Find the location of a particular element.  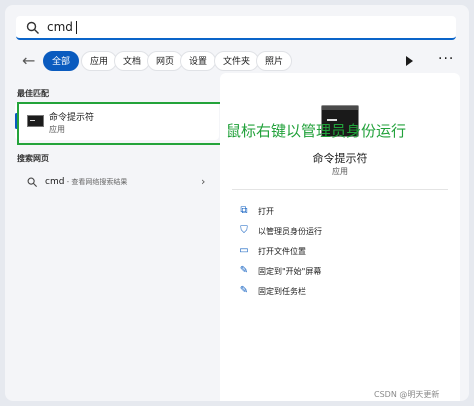

watermark: CSDN @明天更新 is located at coordinates (407, 394).